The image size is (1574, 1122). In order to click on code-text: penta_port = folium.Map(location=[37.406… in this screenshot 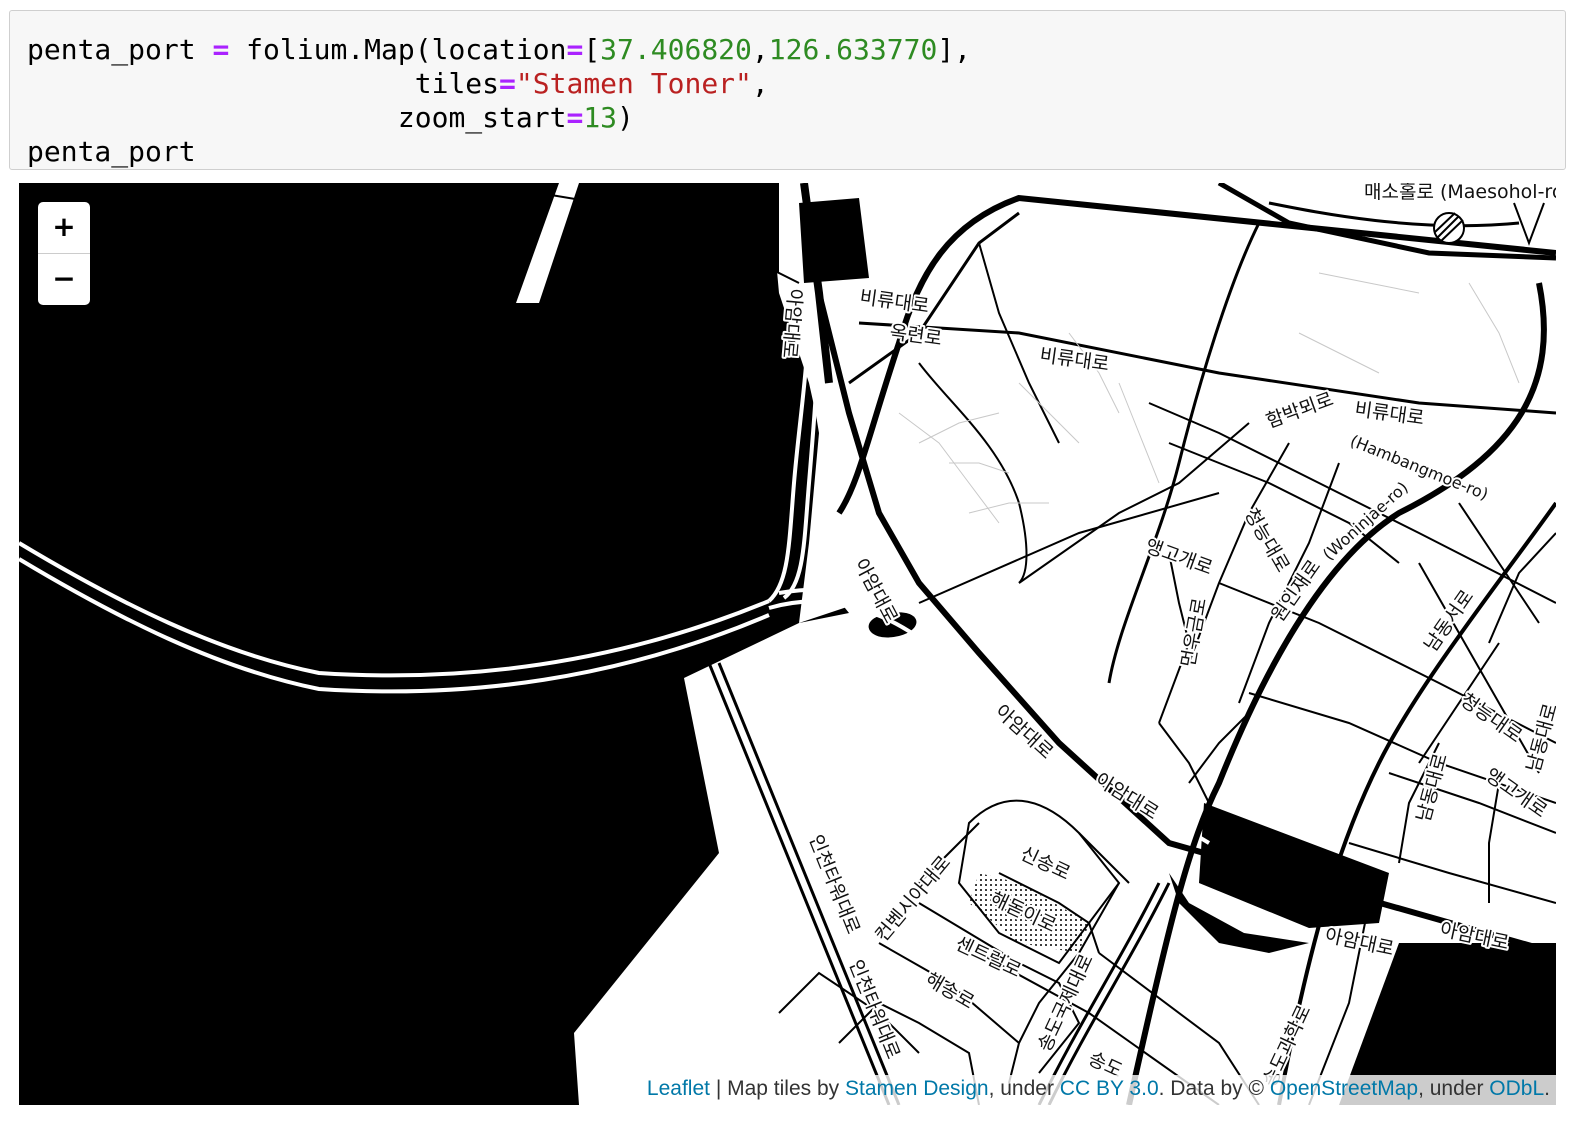, I will do `click(787, 90)`.